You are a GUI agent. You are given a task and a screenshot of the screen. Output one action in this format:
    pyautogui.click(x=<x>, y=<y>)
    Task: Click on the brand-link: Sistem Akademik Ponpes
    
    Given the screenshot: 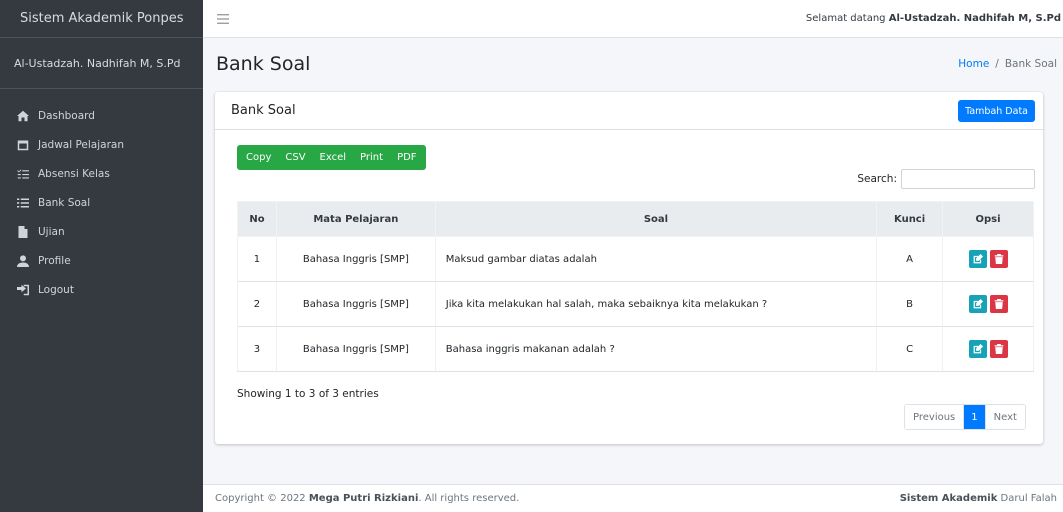 What is the action you would take?
    pyautogui.click(x=101, y=19)
    